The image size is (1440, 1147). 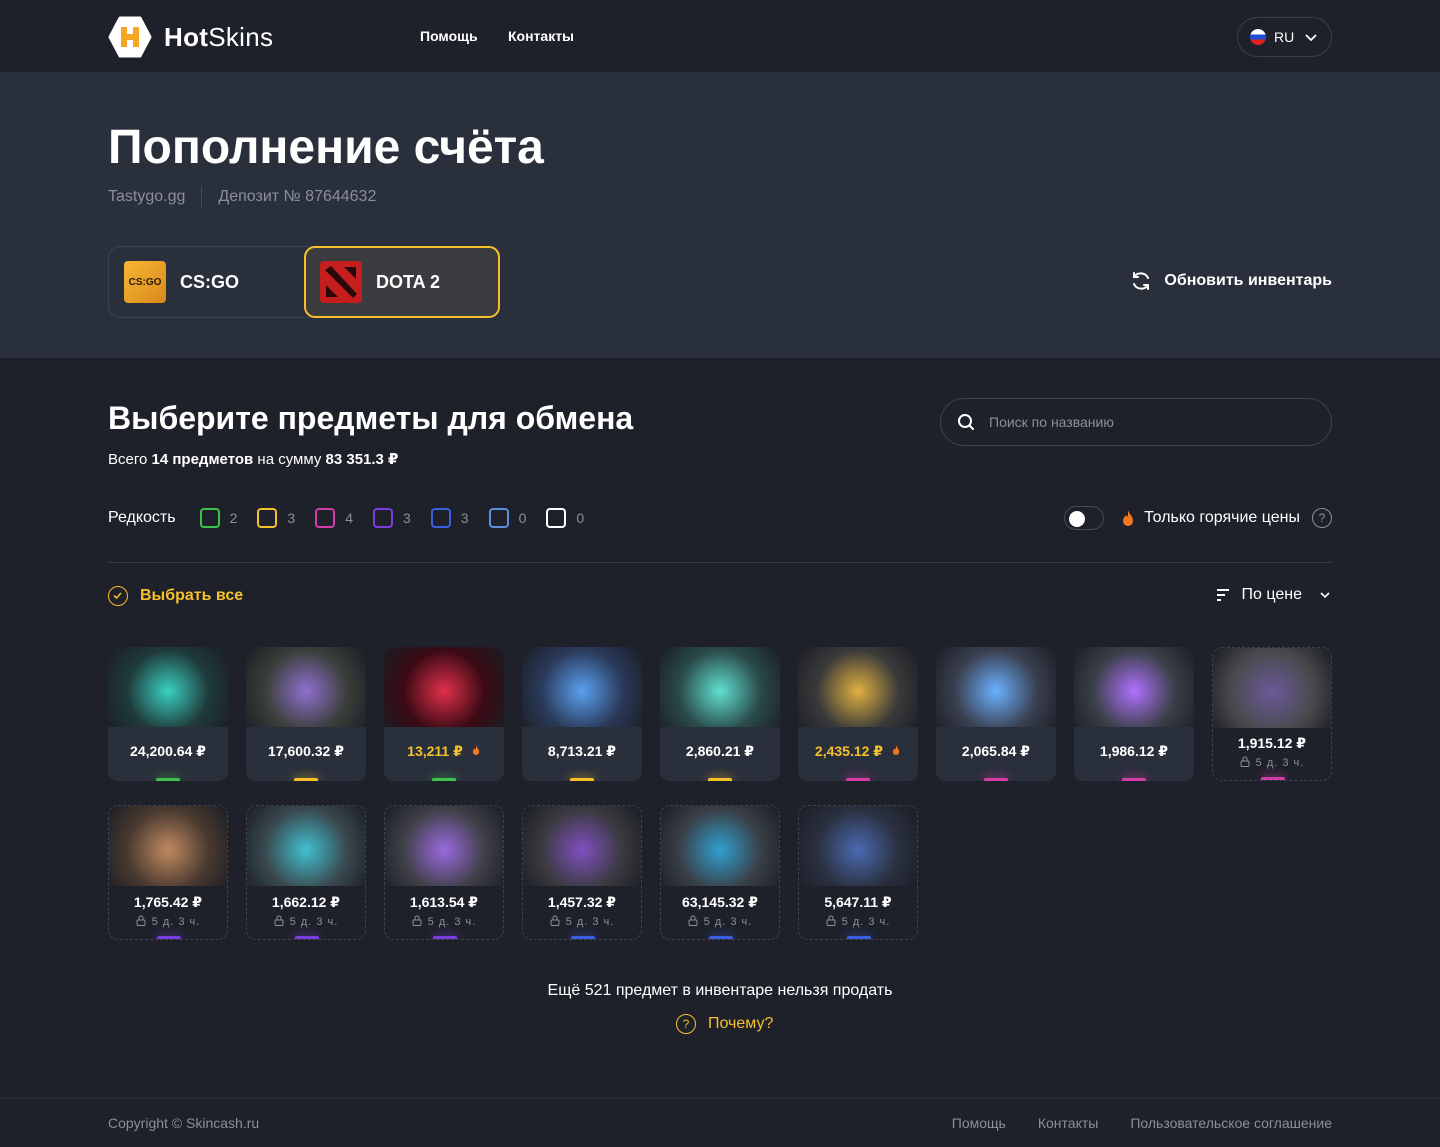 I want to click on item-card: 2,435.12 ₽, so click(x=858, y=714).